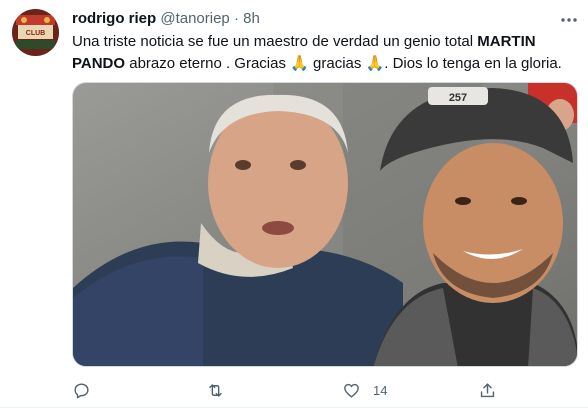 The height and width of the screenshot is (408, 588). I want to click on share-button, so click(487, 390).